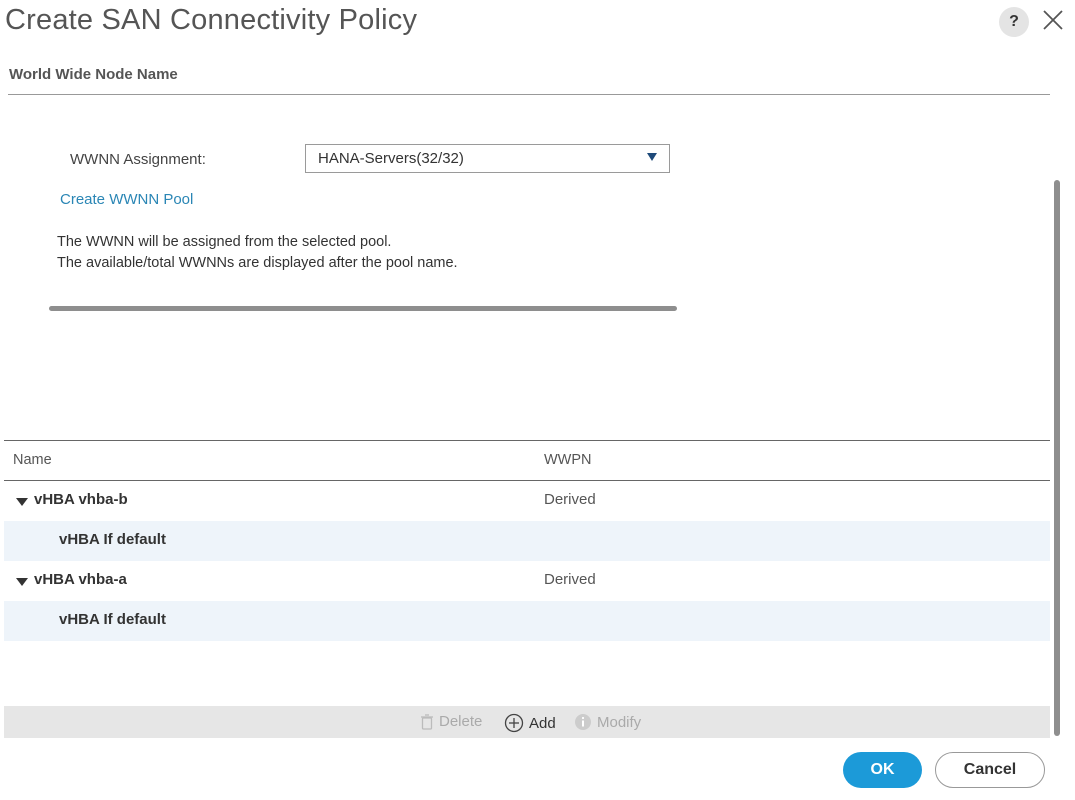 The height and width of the screenshot is (800, 1075). Describe the element at coordinates (529, 94) in the screenshot. I see `section-divider` at that location.